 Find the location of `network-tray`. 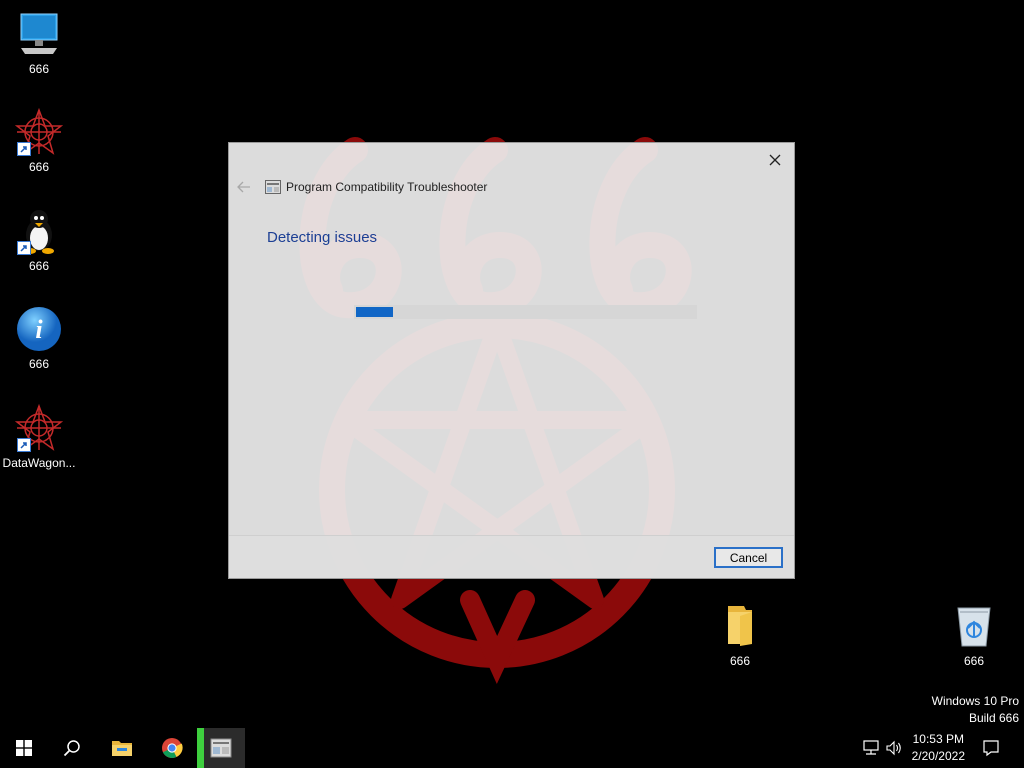

network-tray is located at coordinates (871, 748).